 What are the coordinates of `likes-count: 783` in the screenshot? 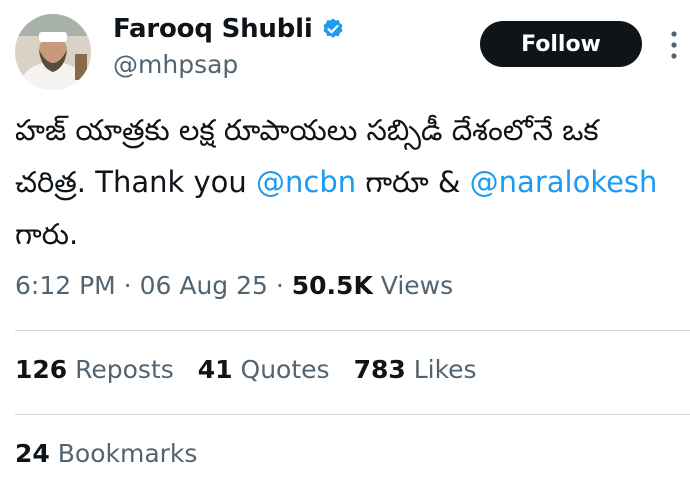 It's located at (379, 369).